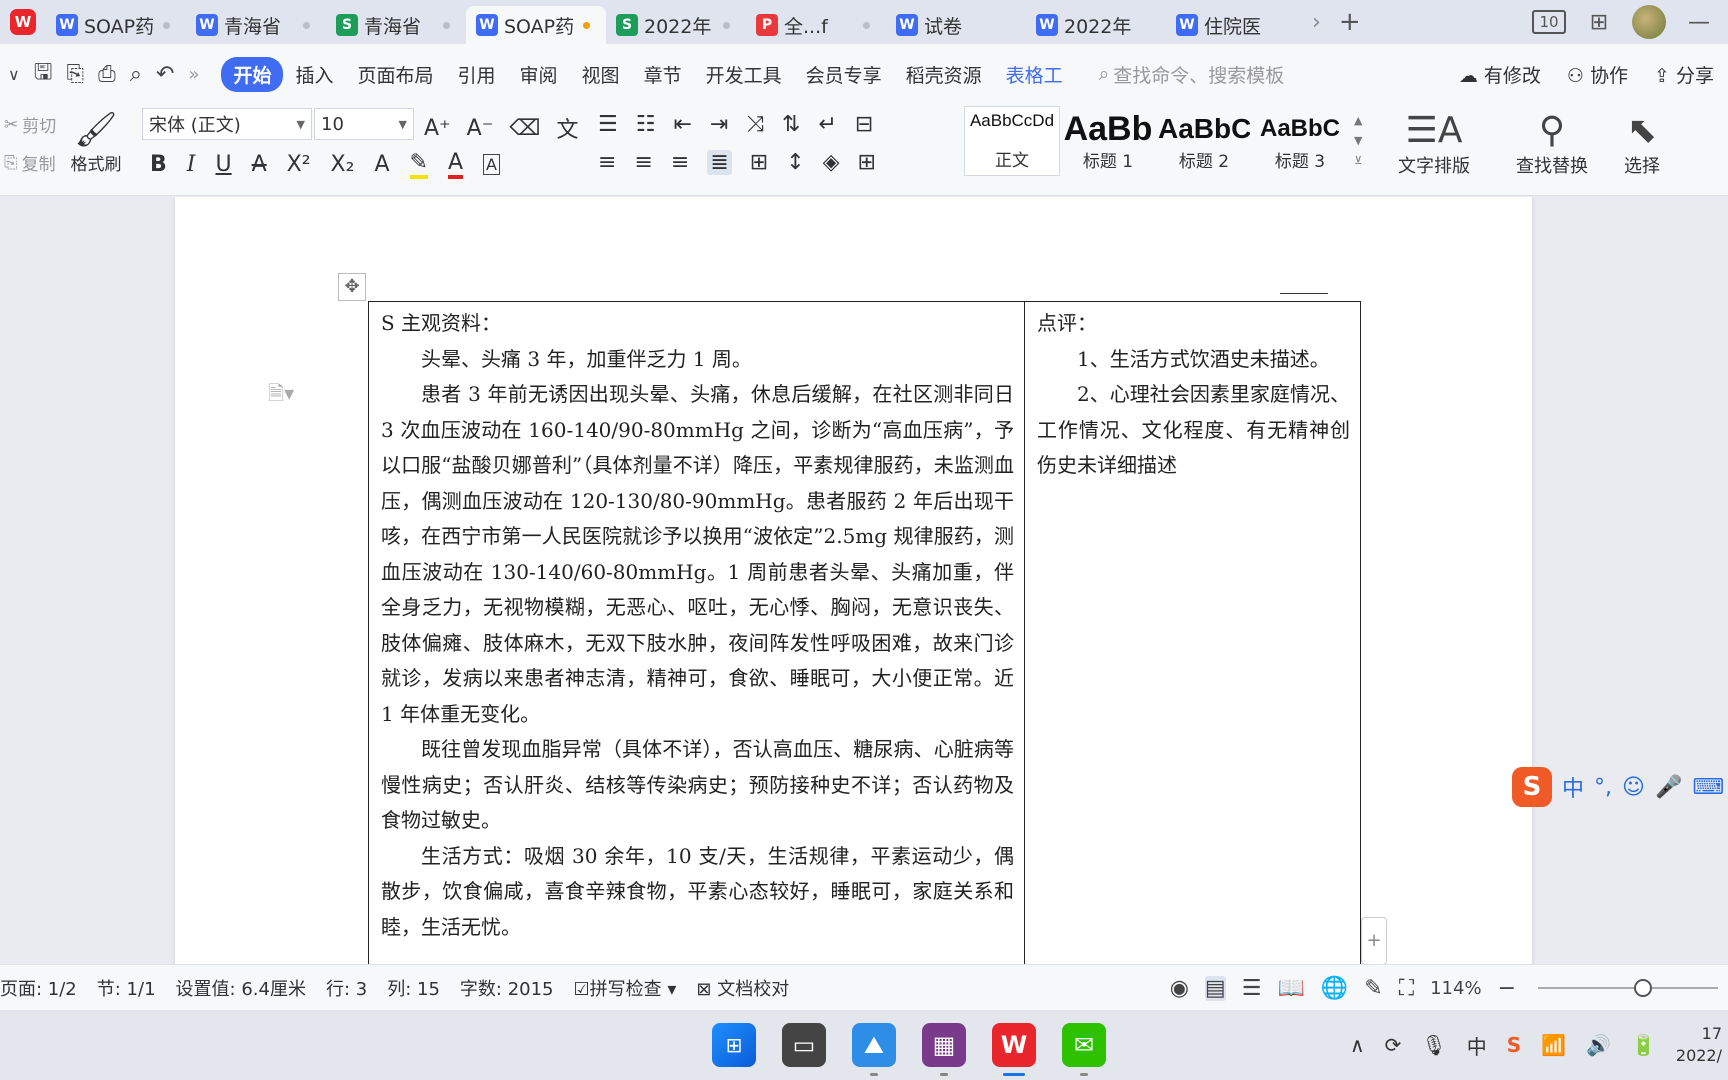  Describe the element at coordinates (1549, 22) in the screenshot. I see `window-layout-icon: 10` at that location.